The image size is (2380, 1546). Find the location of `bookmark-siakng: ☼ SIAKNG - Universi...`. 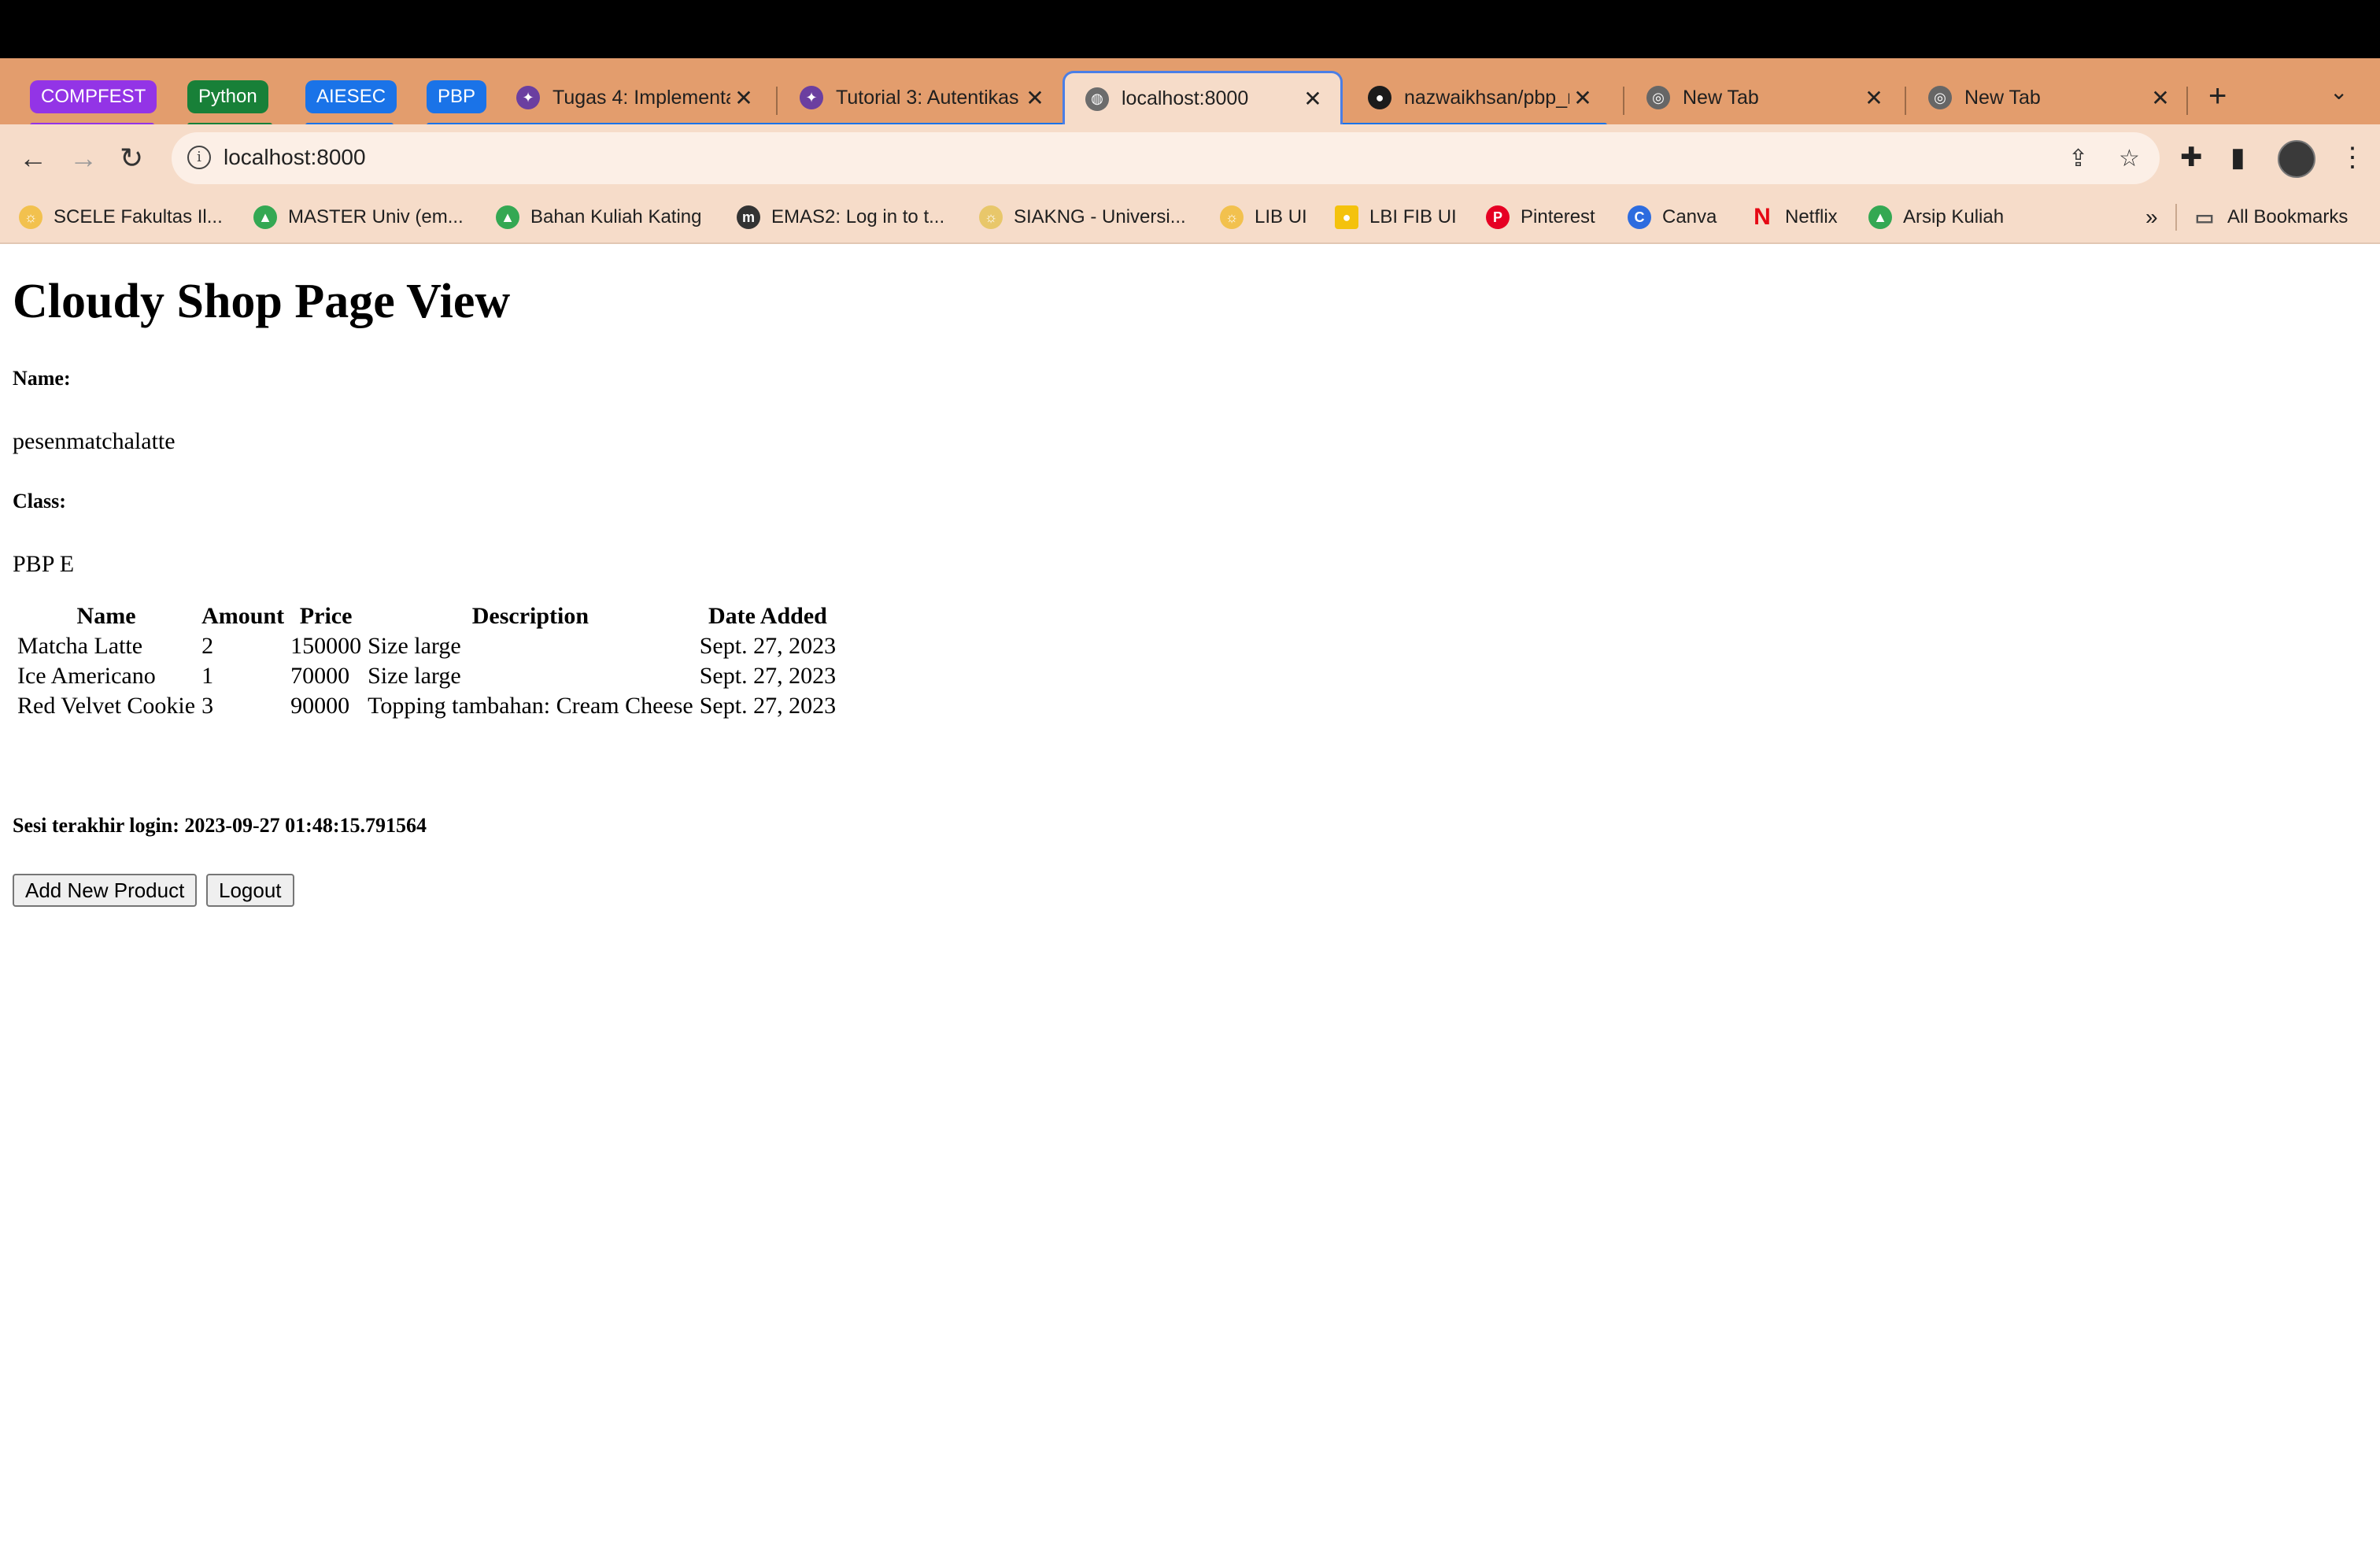

bookmark-siakng: ☼ SIAKNG - Universi... is located at coordinates (1082, 217).